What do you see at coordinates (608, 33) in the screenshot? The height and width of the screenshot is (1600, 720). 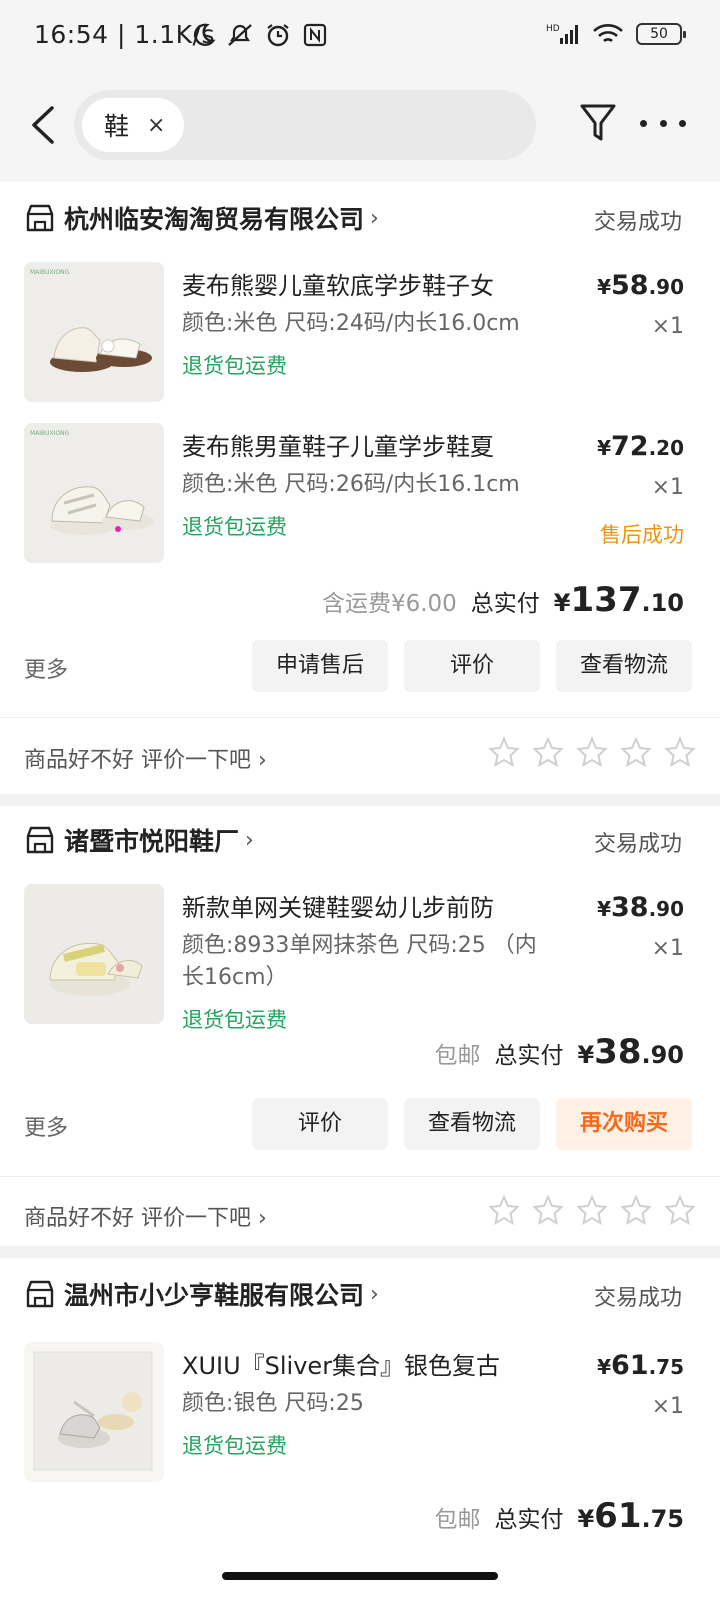 I see `wifi-icon` at bounding box center [608, 33].